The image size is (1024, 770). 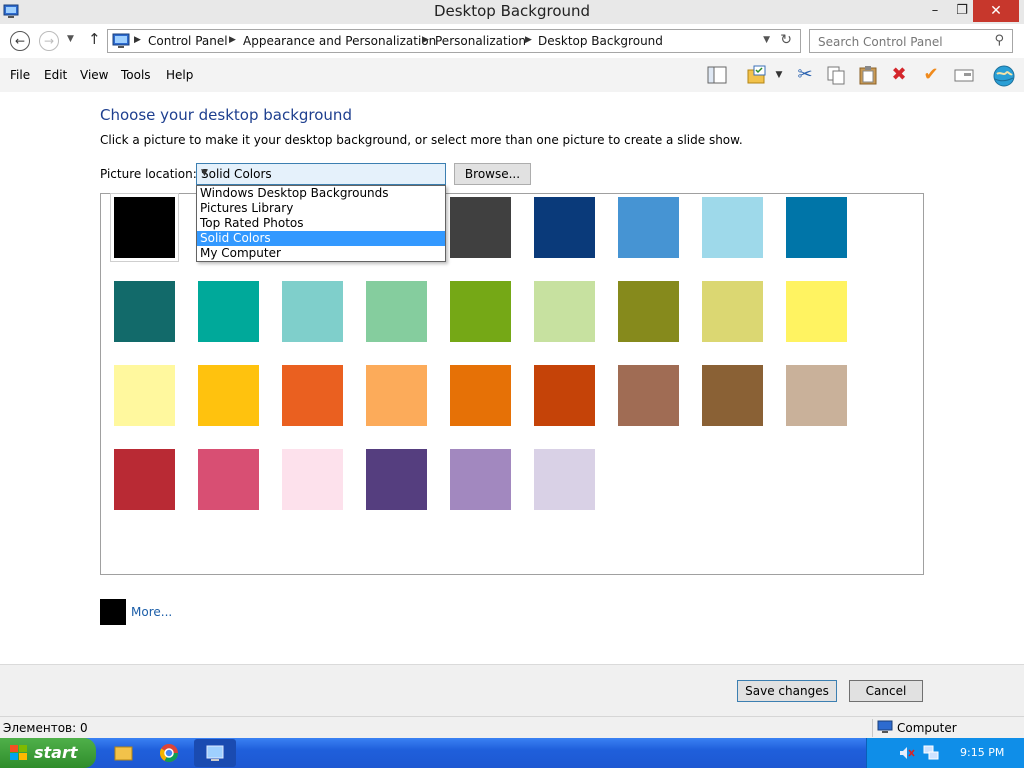 I want to click on breadcrumb-appearance: Appearance and Personalization, so click(x=339, y=41).